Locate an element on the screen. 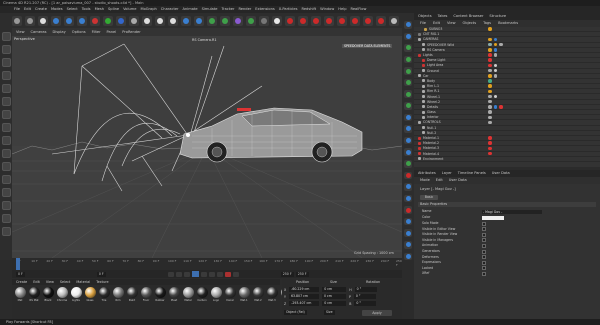 Image resolution: width=600 pixels, height=325 pixels. material-item: Black is located at coordinates (48, 294).